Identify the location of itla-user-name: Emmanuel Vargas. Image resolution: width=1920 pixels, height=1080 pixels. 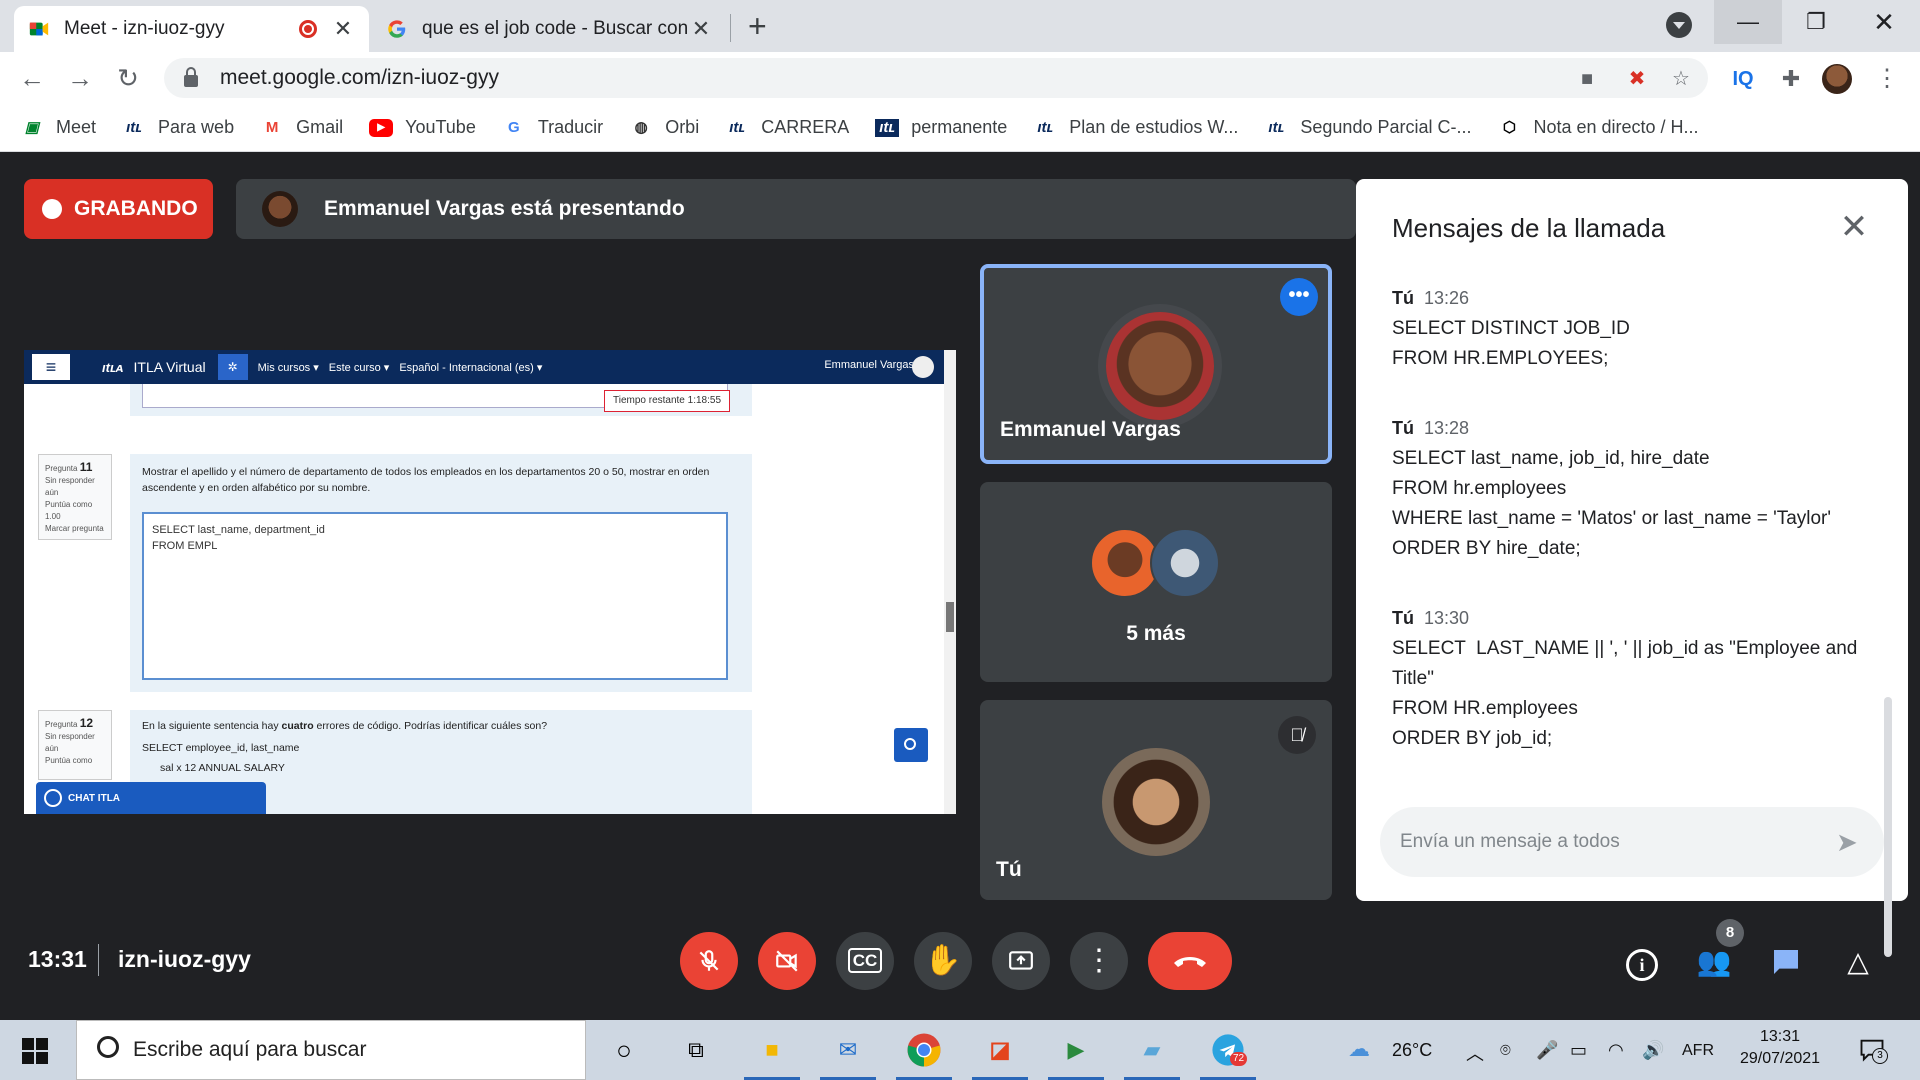
(869, 365).